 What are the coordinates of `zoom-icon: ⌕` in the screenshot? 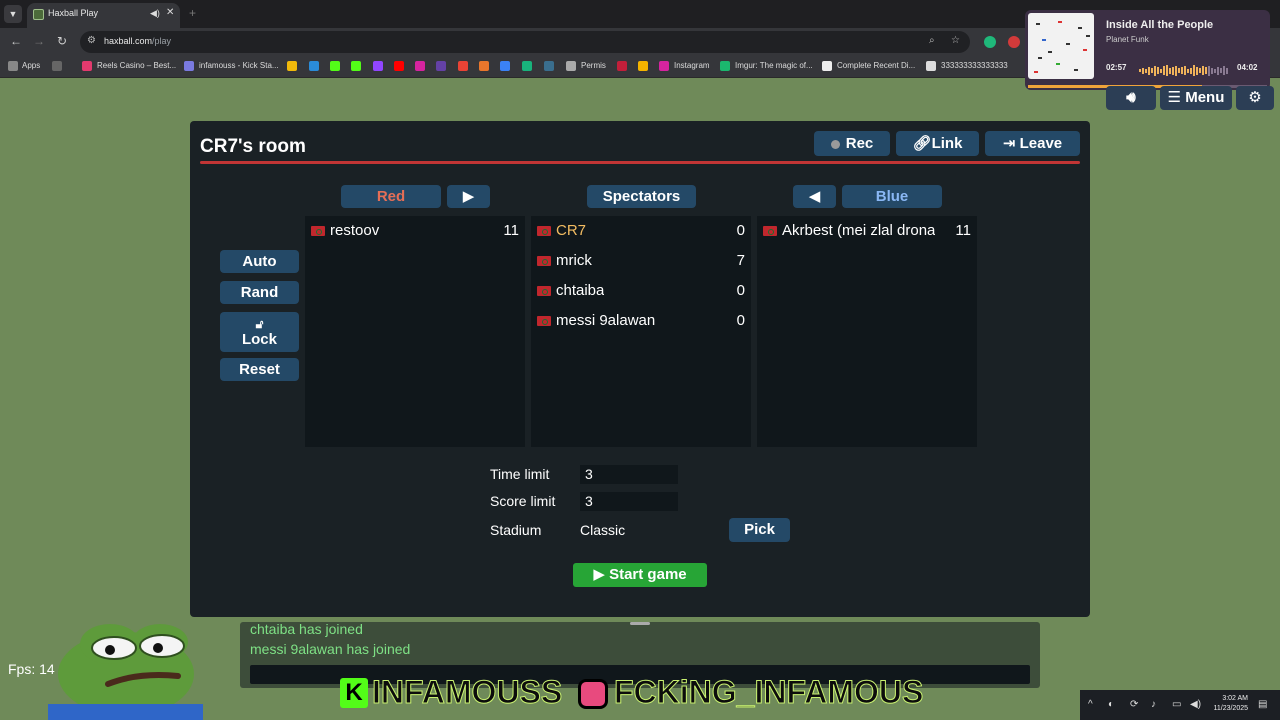 It's located at (932, 40).